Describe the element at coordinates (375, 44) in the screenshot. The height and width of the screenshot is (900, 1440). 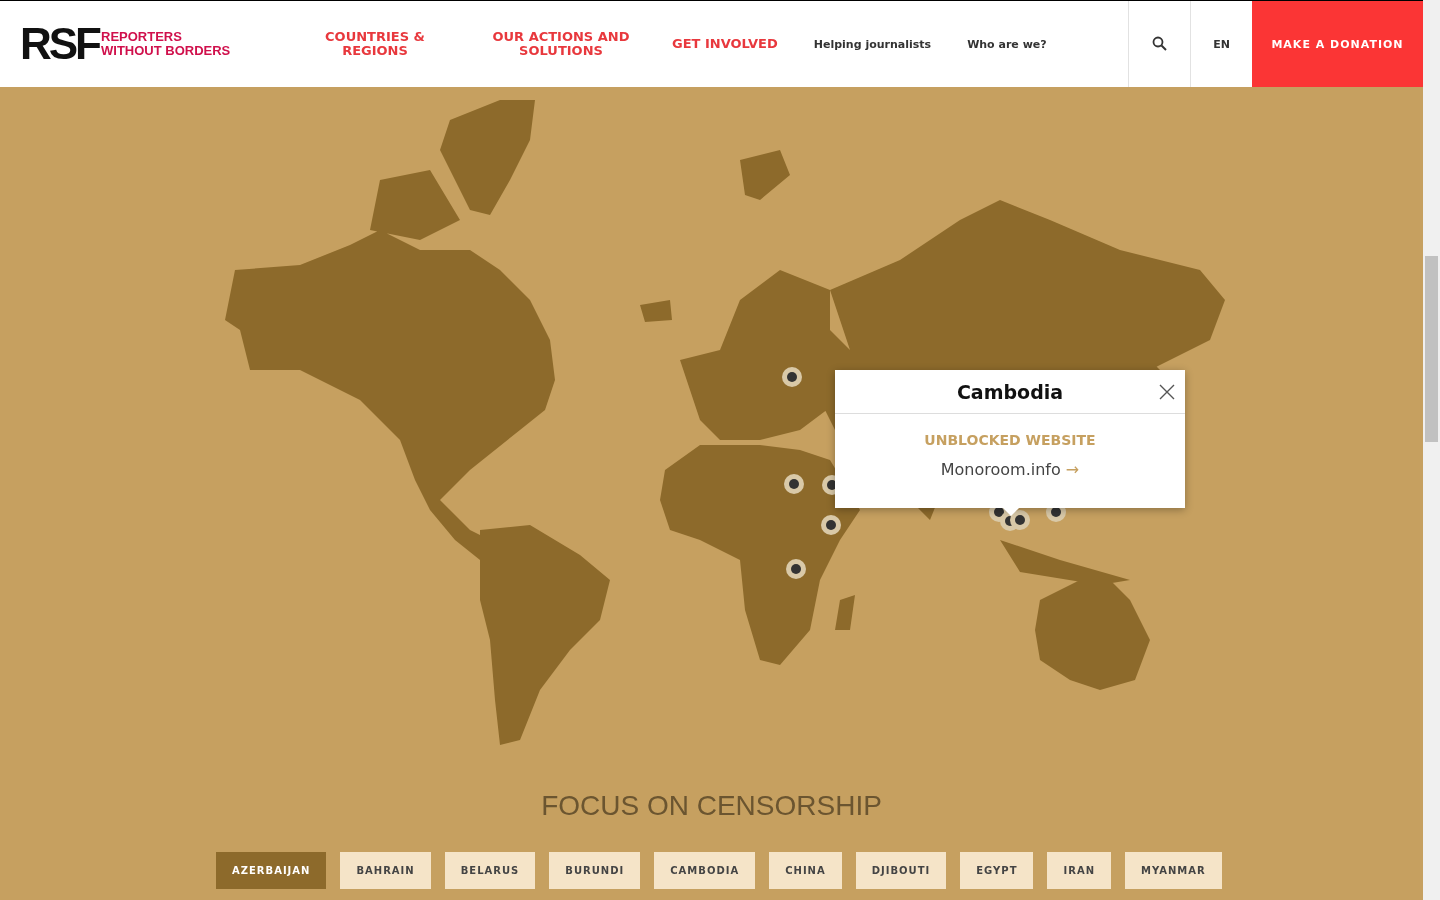
I see `nav-link: COUNTRIES & REGIONS` at that location.